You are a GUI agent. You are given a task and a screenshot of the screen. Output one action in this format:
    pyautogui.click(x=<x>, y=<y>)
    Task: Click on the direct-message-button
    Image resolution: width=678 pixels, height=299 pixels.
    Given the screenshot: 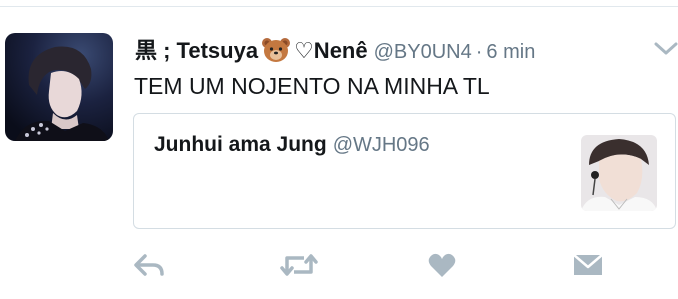 What is the action you would take?
    pyautogui.click(x=588, y=267)
    